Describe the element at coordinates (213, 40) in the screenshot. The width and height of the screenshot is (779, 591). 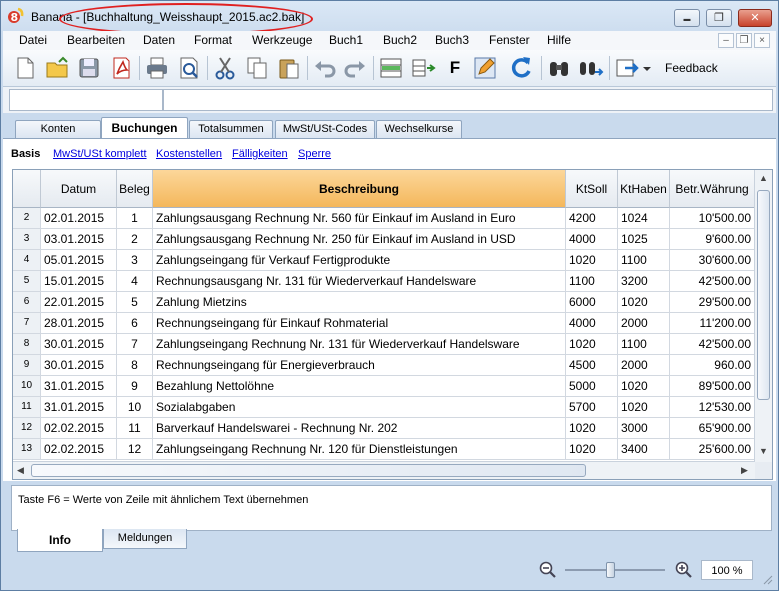
I see `menu-format: Format` at that location.